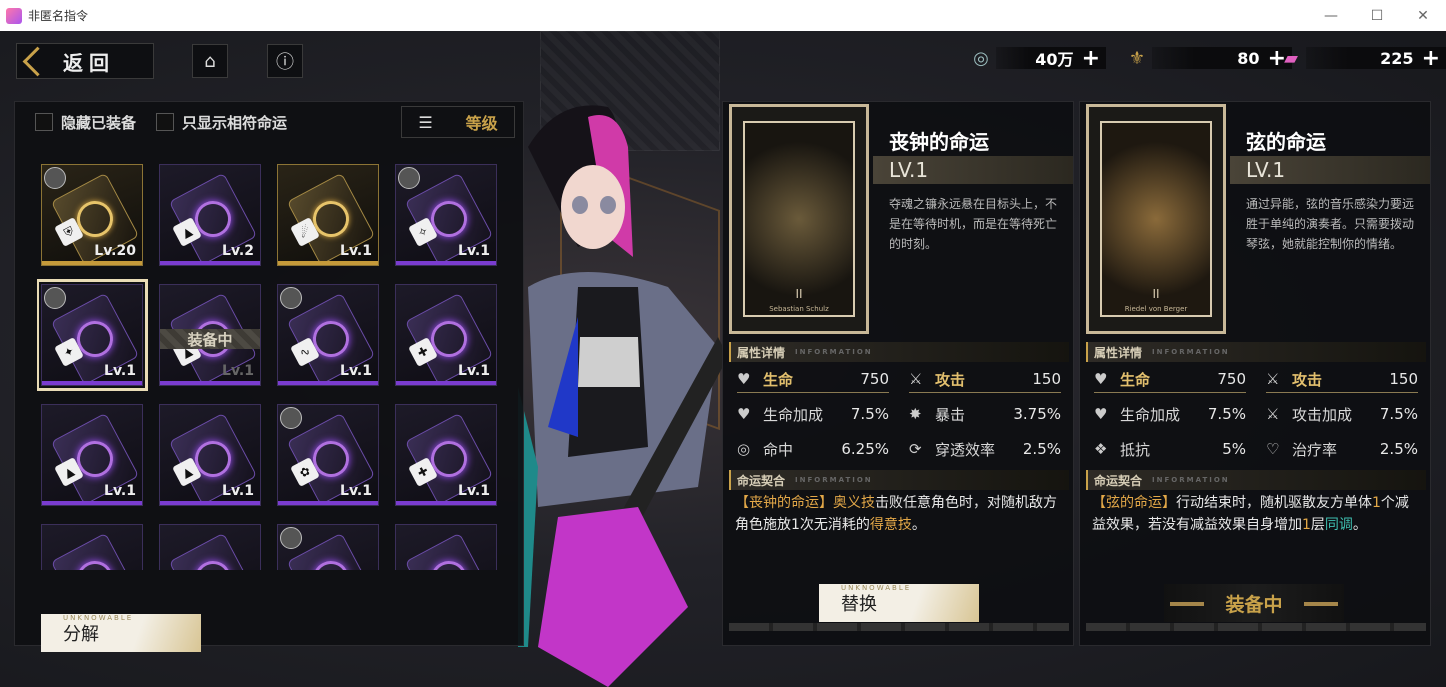 The height and width of the screenshot is (687, 1446). What do you see at coordinates (1091, 58) in the screenshot?
I see `add-credits-button: +` at bounding box center [1091, 58].